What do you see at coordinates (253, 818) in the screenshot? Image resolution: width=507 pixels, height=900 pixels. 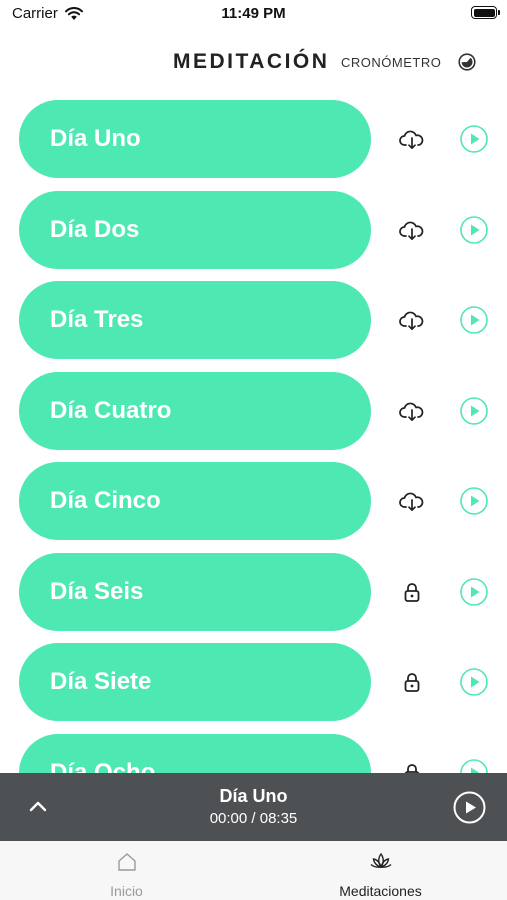 I see `player-time: 00:00 / 08:35` at bounding box center [253, 818].